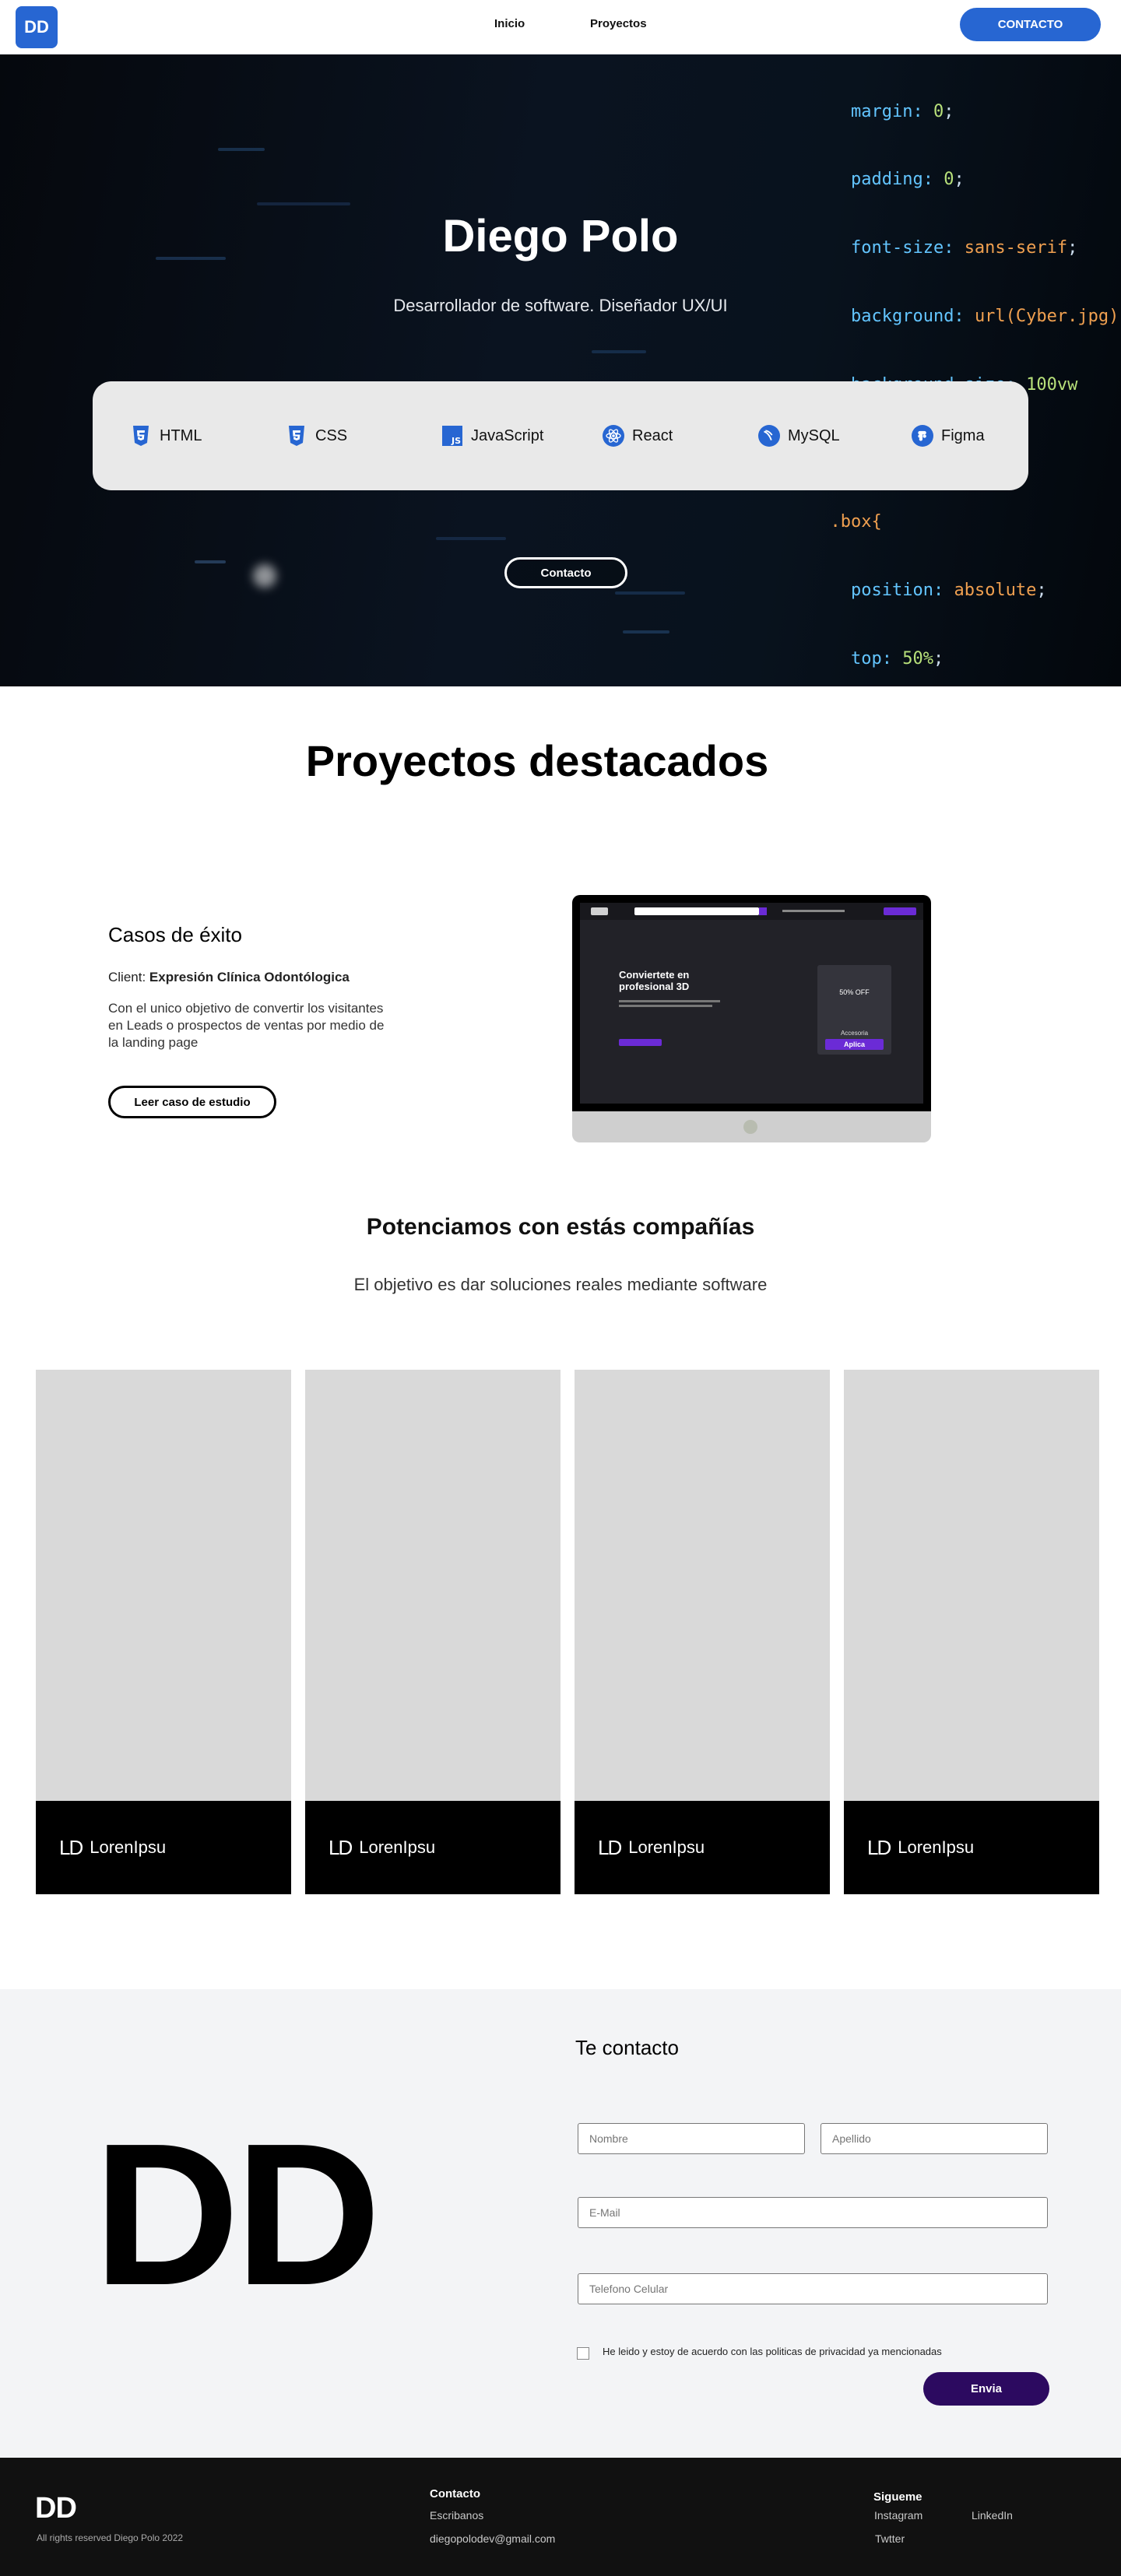 The height and width of the screenshot is (2576, 1121). I want to click on css3-icon, so click(296, 436).